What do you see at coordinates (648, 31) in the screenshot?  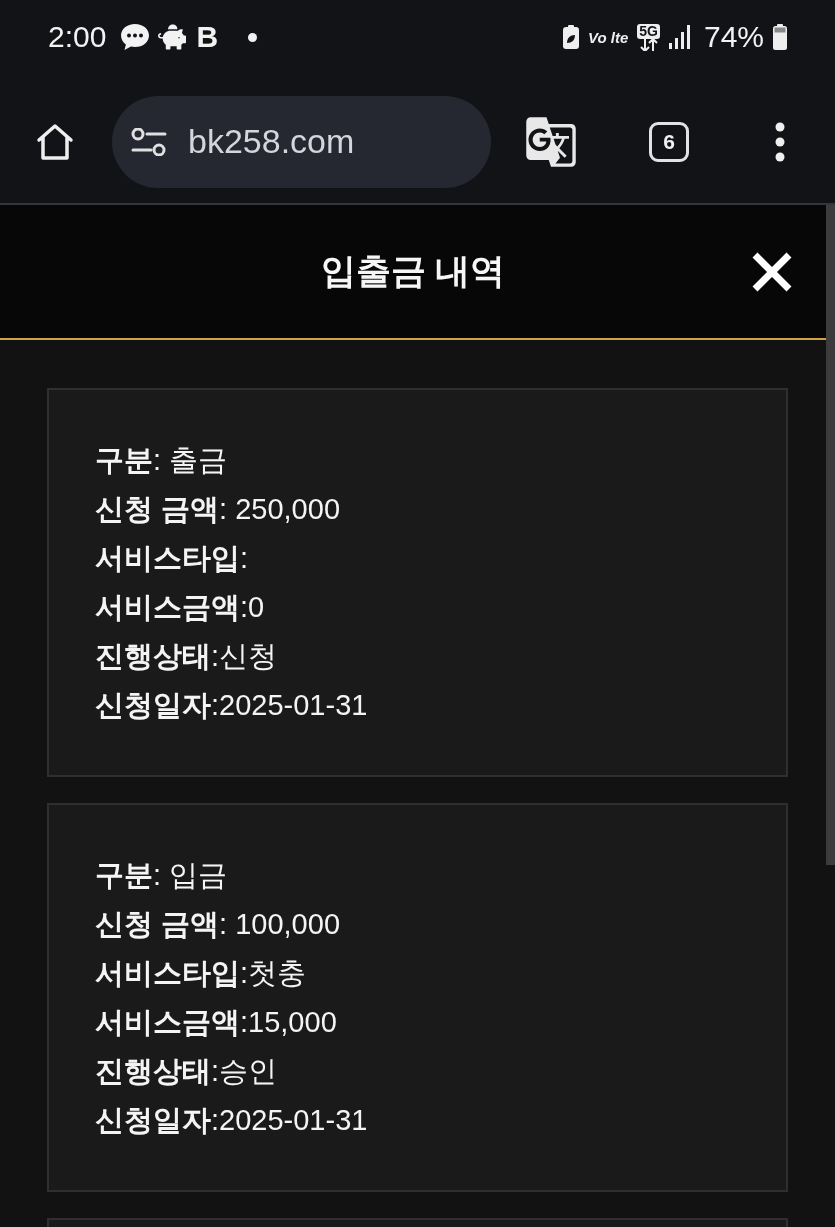 I see `network-type-label: 5G` at bounding box center [648, 31].